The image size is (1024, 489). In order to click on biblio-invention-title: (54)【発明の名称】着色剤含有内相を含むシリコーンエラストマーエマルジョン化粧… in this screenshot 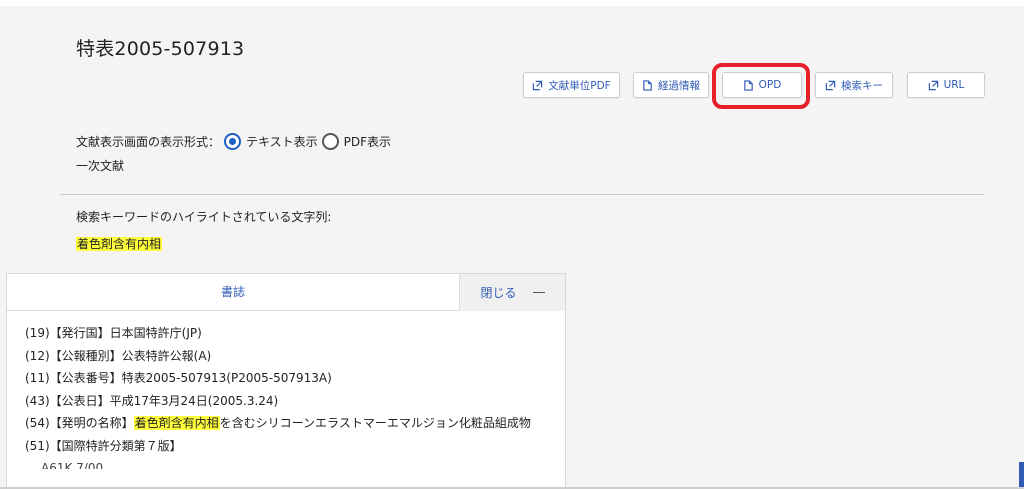, I will do `click(290, 423)`.